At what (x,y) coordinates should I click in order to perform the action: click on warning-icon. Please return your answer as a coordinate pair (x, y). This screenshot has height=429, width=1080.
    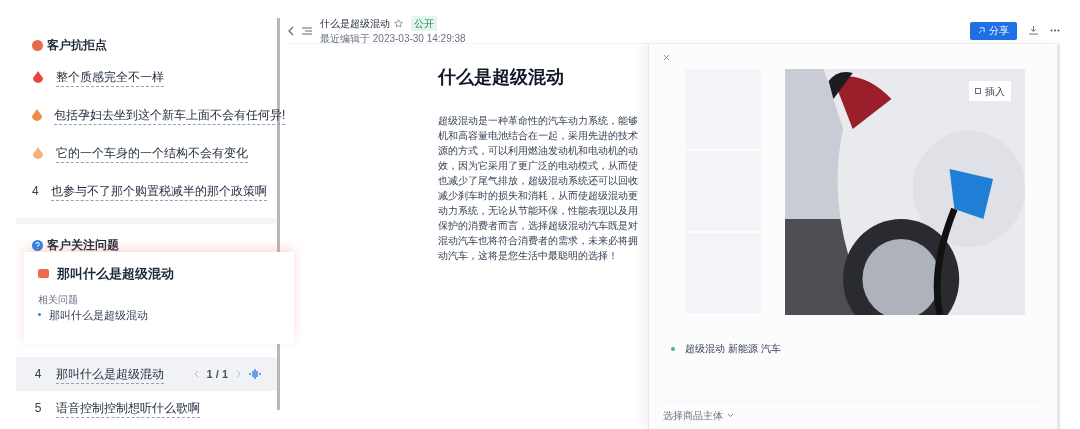
    Looking at the image, I should click on (37, 45).